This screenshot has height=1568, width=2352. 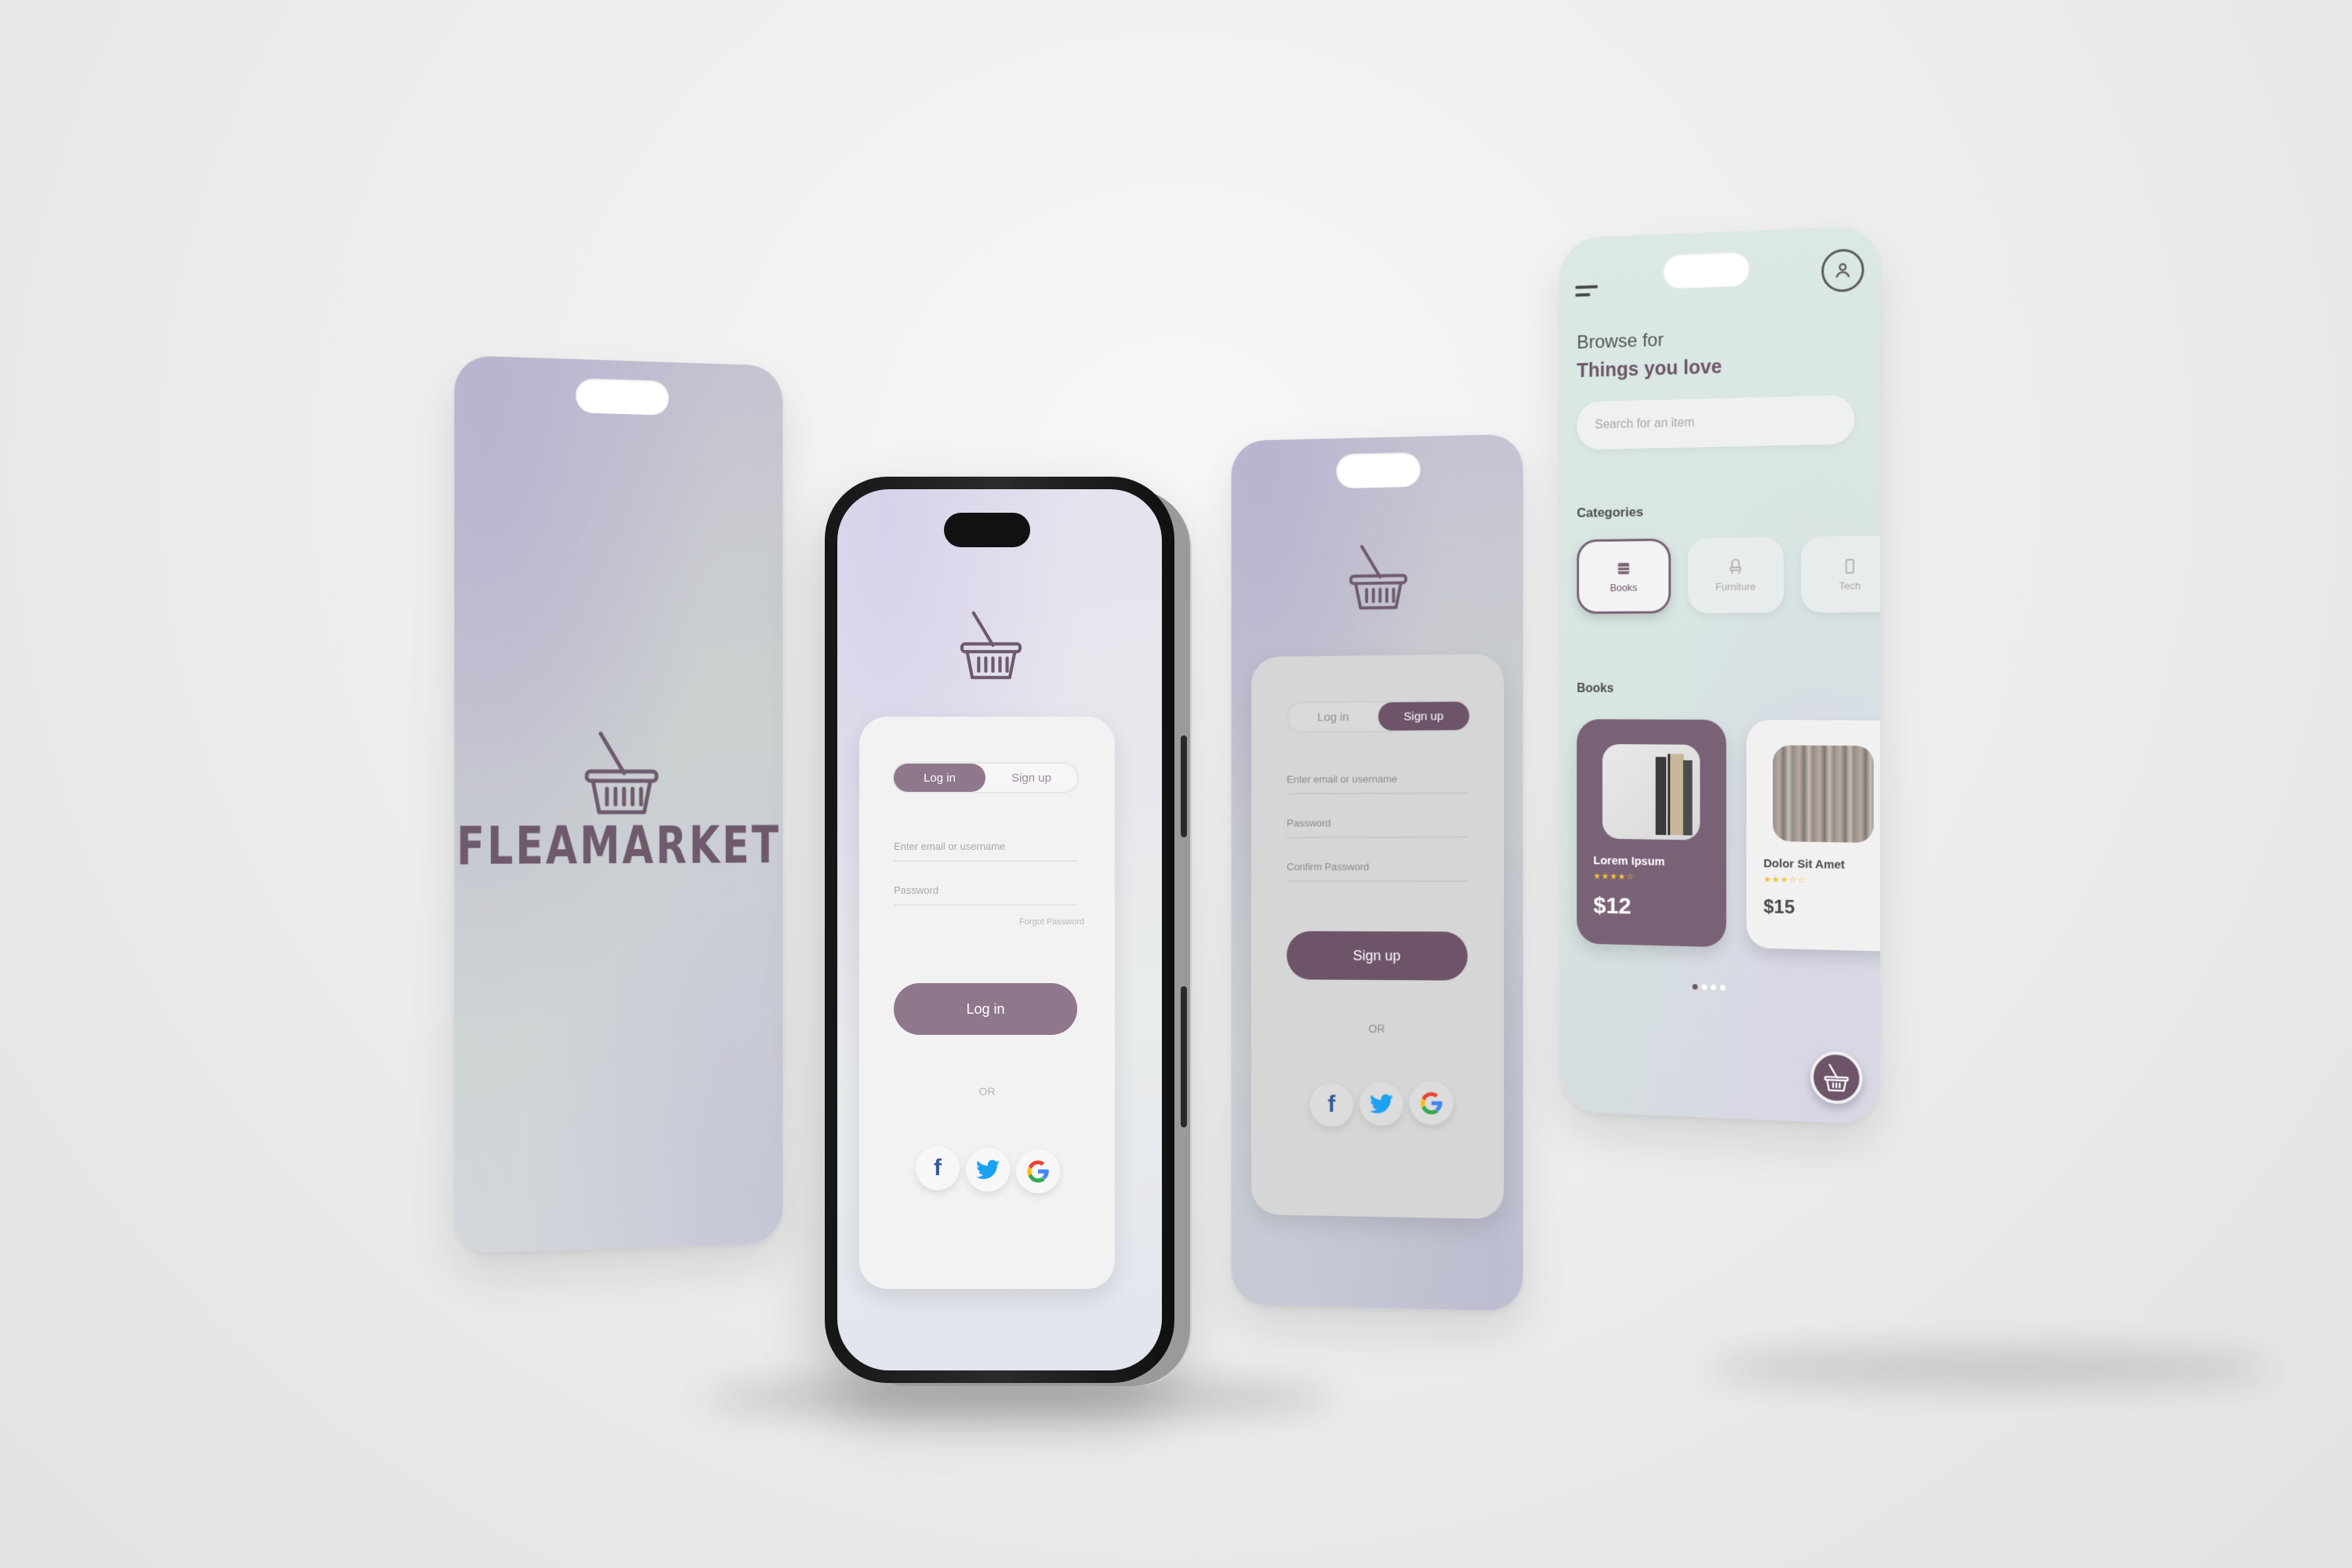 I want to click on profile-button, so click(x=1842, y=270).